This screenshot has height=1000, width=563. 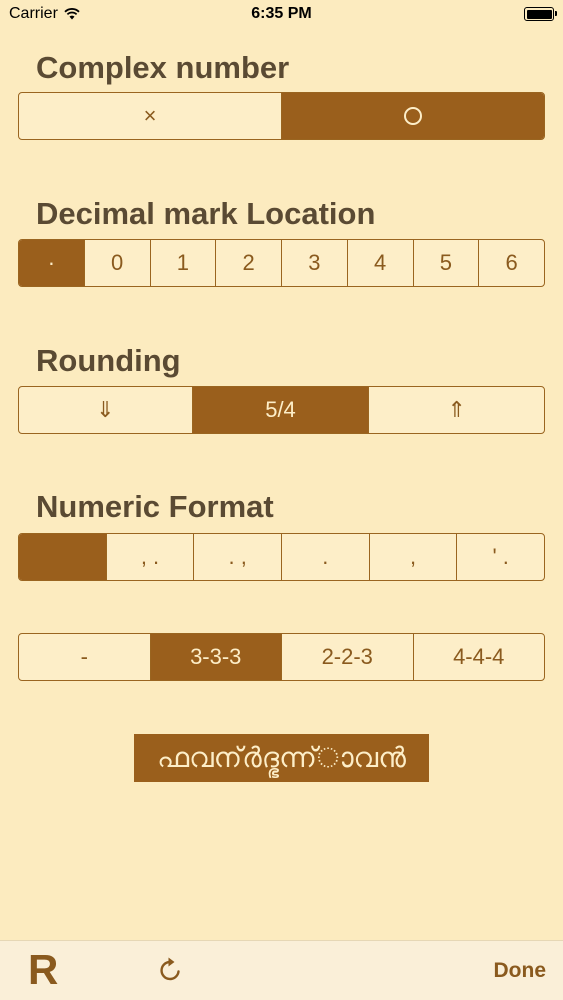 What do you see at coordinates (281, 970) in the screenshot?
I see `bottom-toolbar: R Done` at bounding box center [281, 970].